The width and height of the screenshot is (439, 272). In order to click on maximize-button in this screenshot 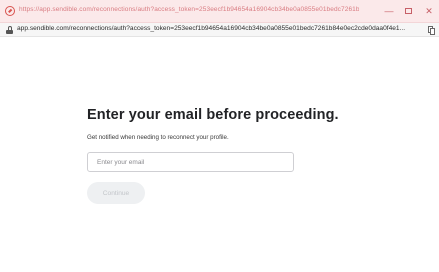, I will do `click(409, 11)`.